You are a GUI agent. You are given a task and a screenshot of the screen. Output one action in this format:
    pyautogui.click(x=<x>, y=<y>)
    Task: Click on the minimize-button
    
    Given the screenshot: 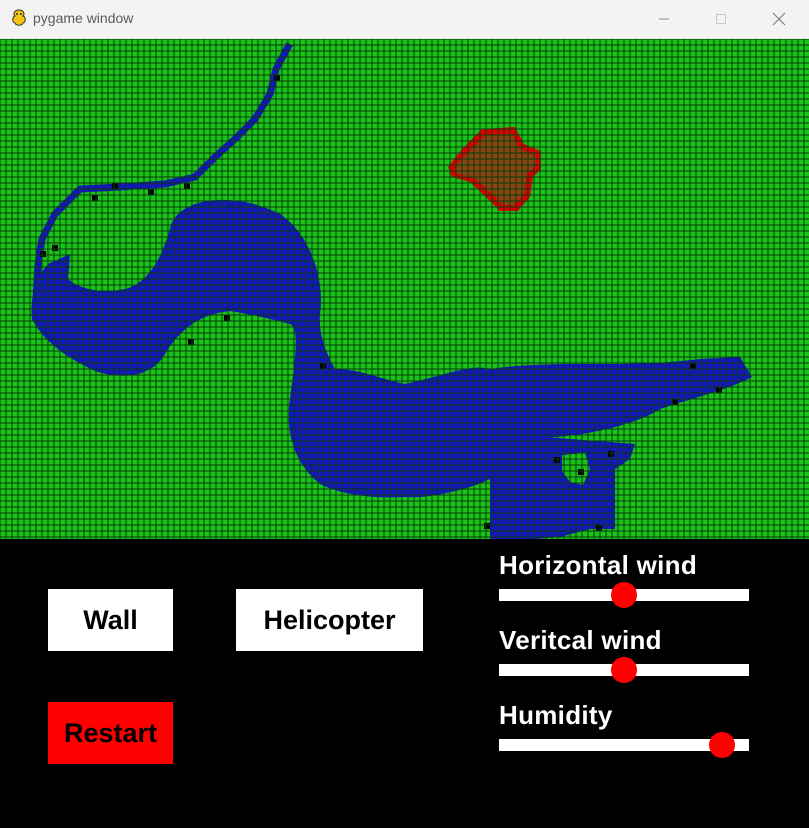 What is the action you would take?
    pyautogui.click(x=664, y=19)
    